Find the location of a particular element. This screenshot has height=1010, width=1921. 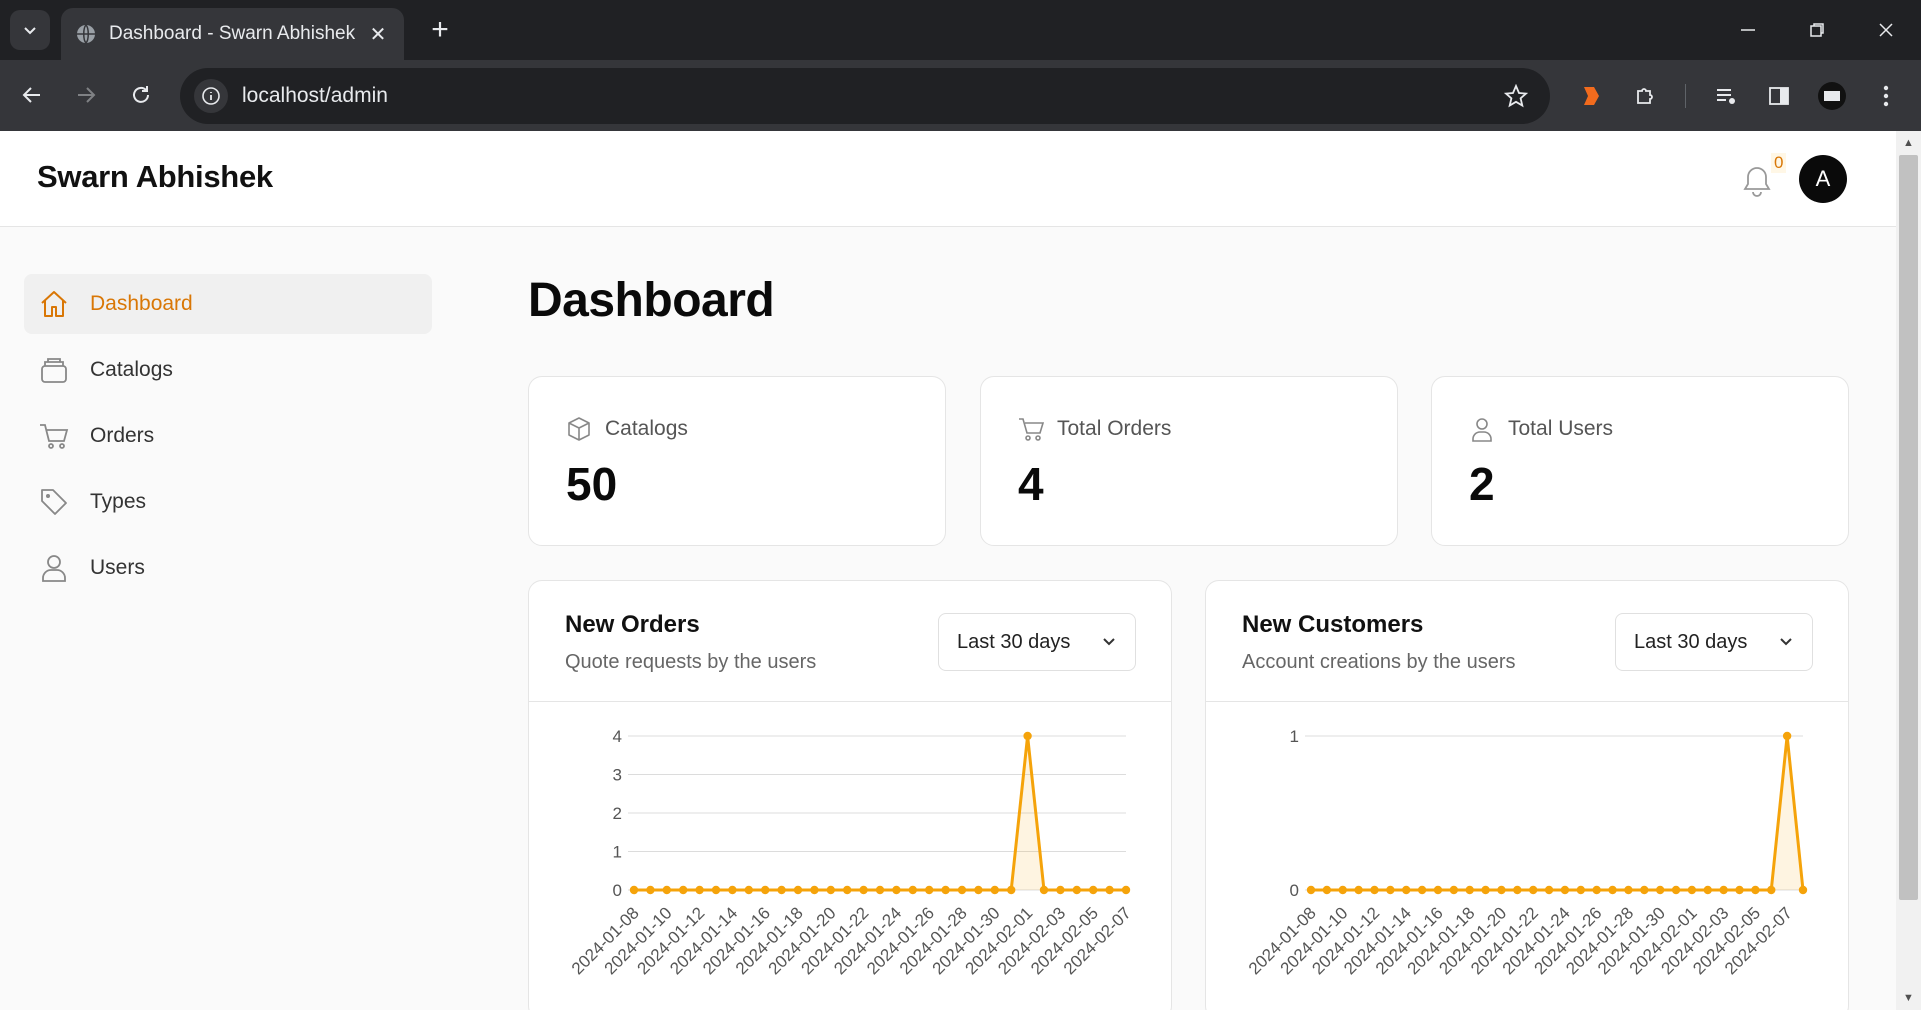

extensions-puzzle-icon is located at coordinates (1646, 96).